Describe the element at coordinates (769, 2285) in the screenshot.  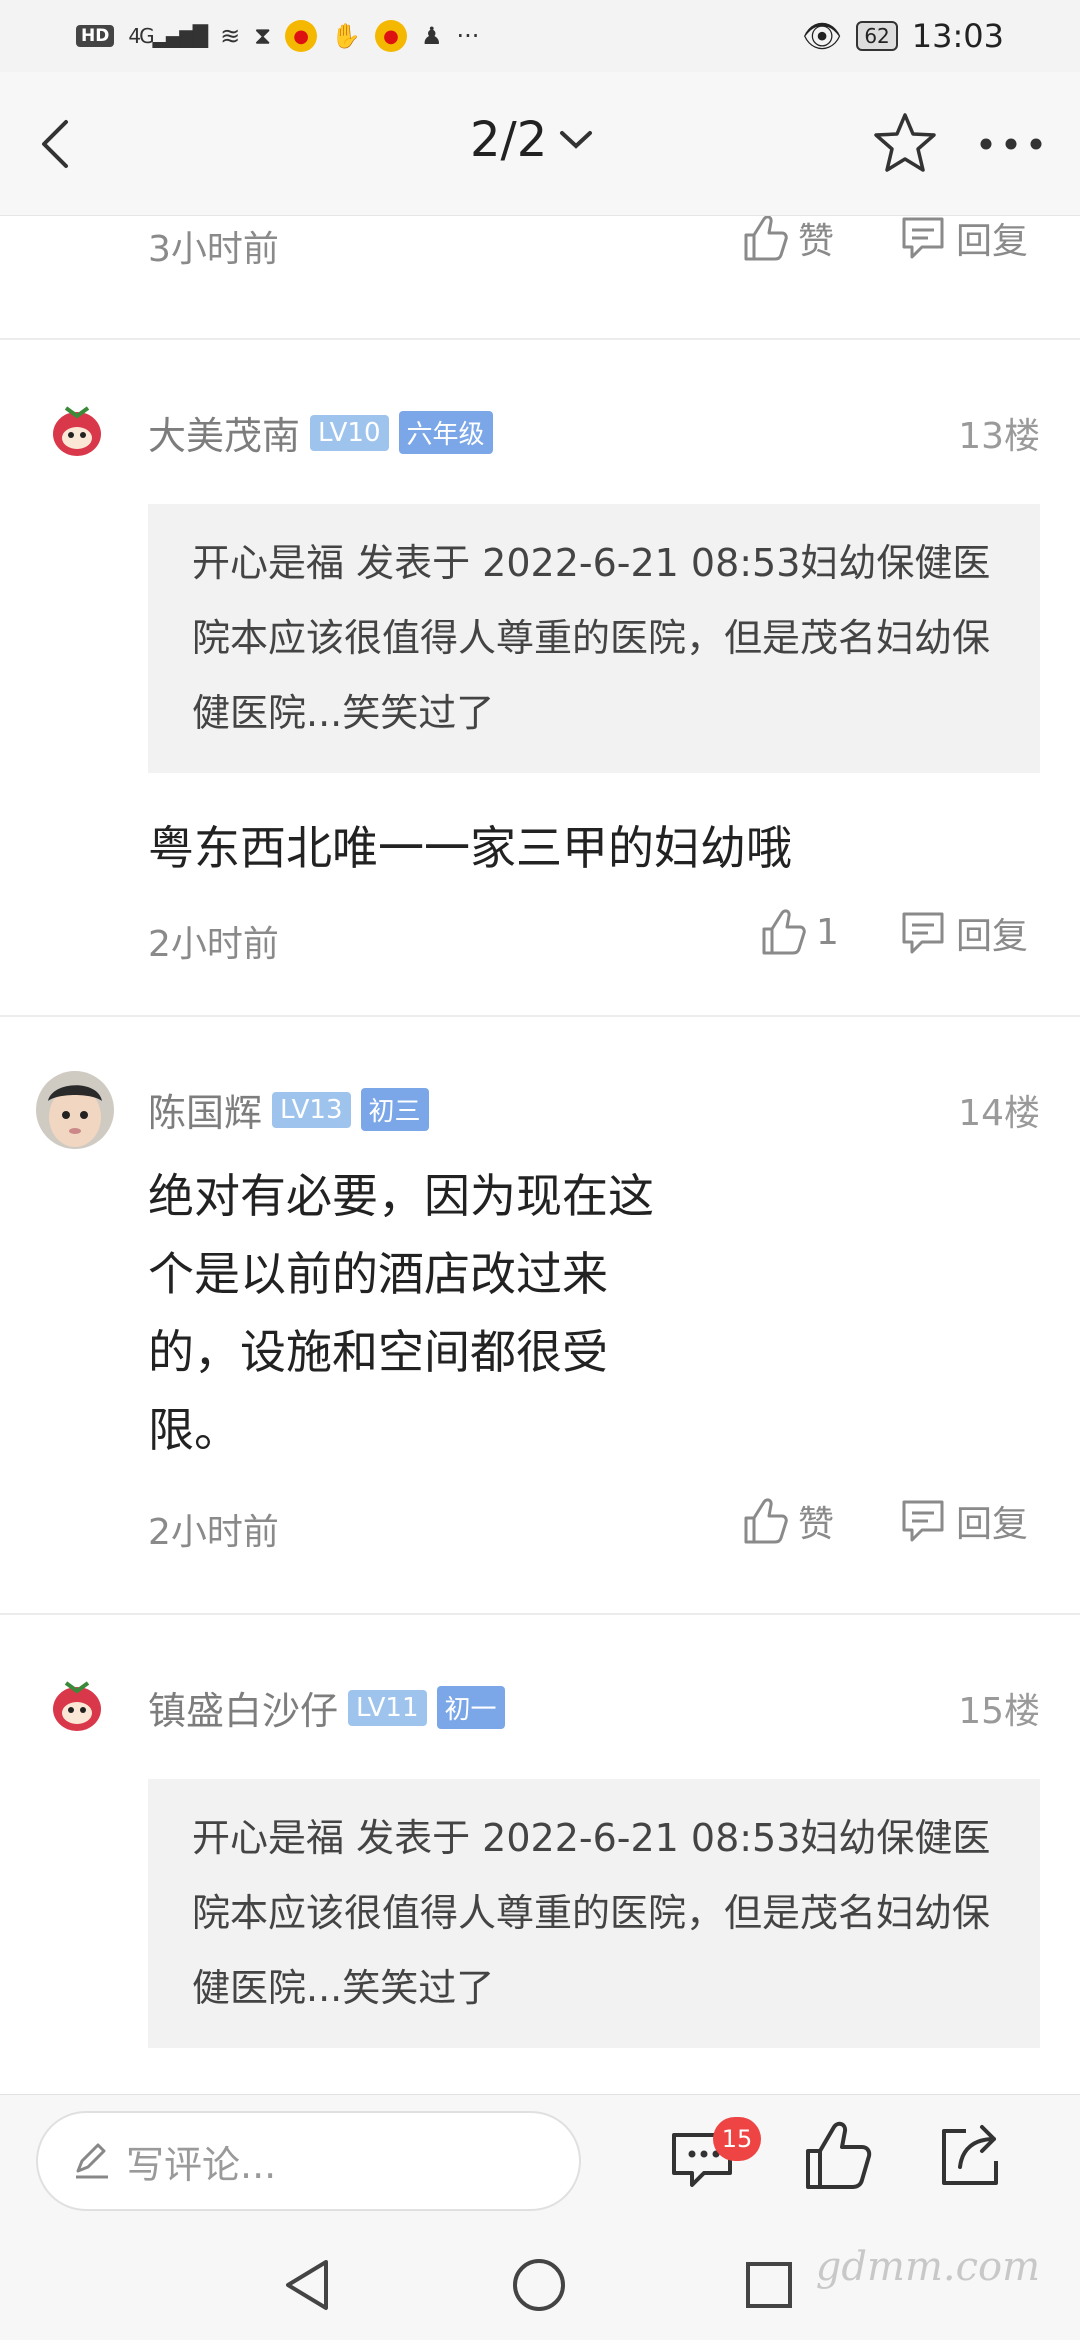
I see `nav-recents-icon` at that location.